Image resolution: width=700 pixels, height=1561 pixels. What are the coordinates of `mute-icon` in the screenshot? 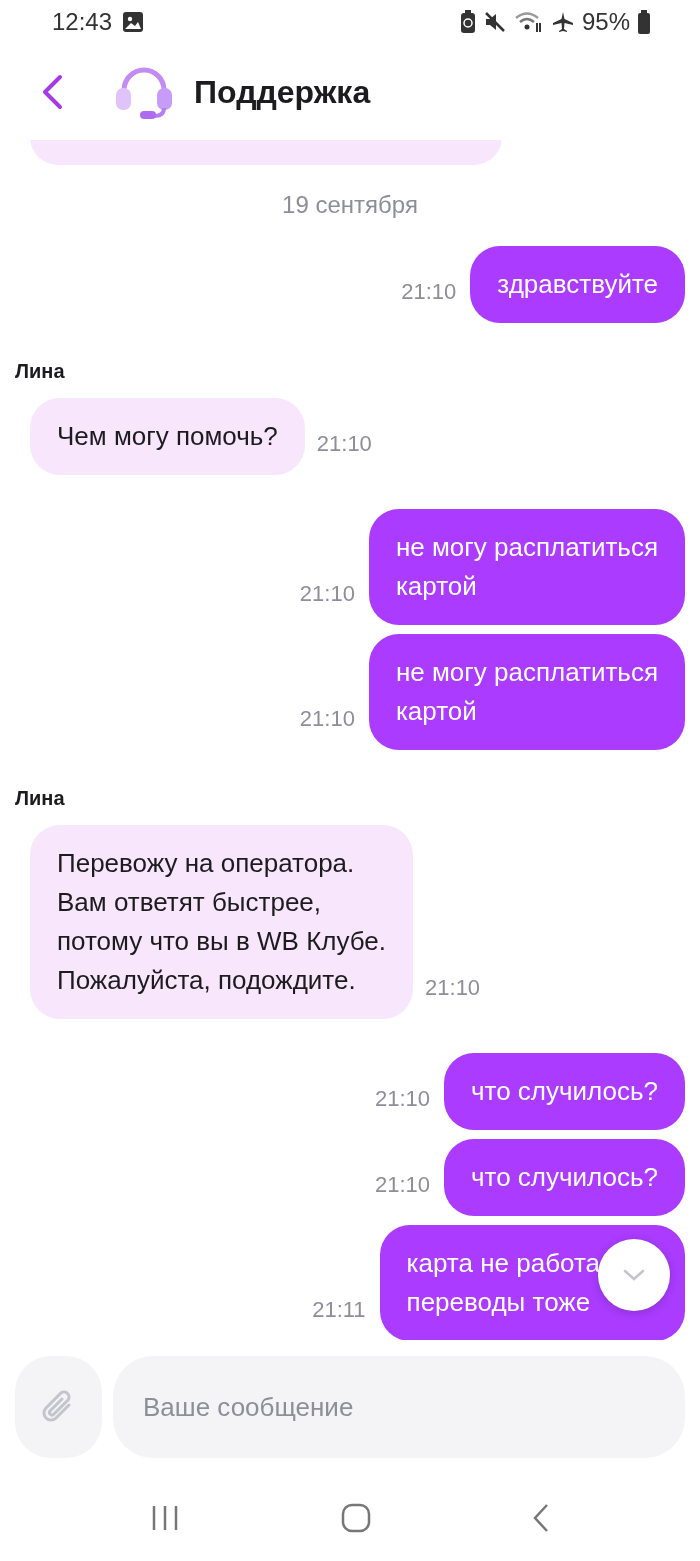 It's located at (494, 22).